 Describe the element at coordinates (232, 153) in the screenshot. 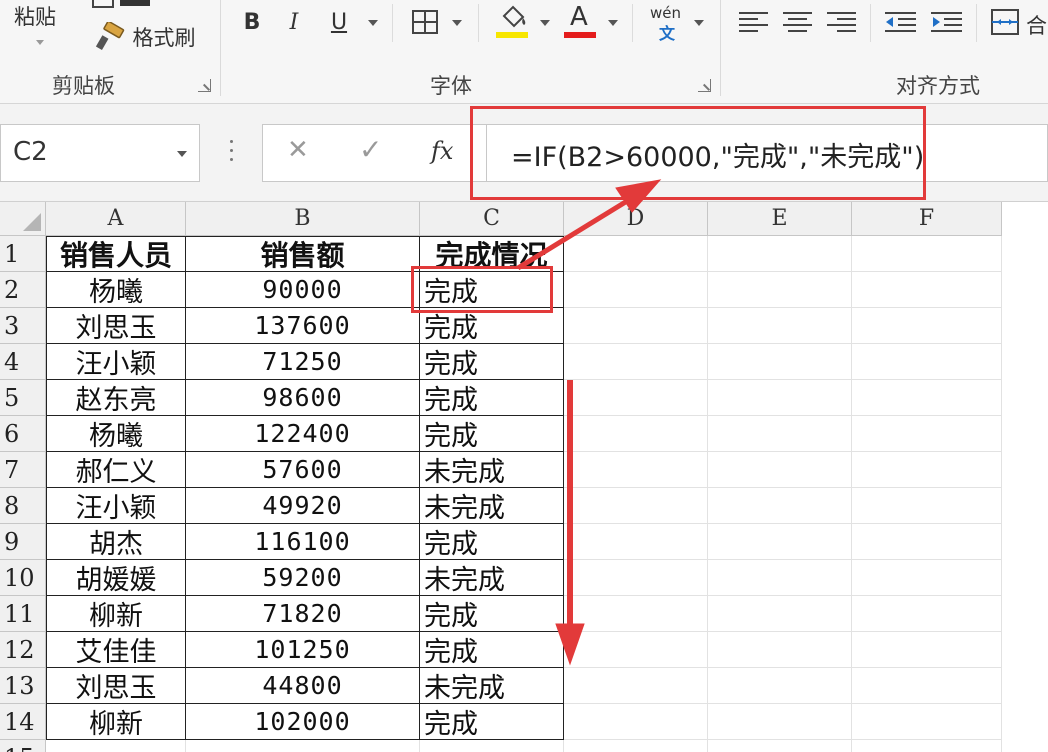

I see `formula-bar-grip-icon` at that location.